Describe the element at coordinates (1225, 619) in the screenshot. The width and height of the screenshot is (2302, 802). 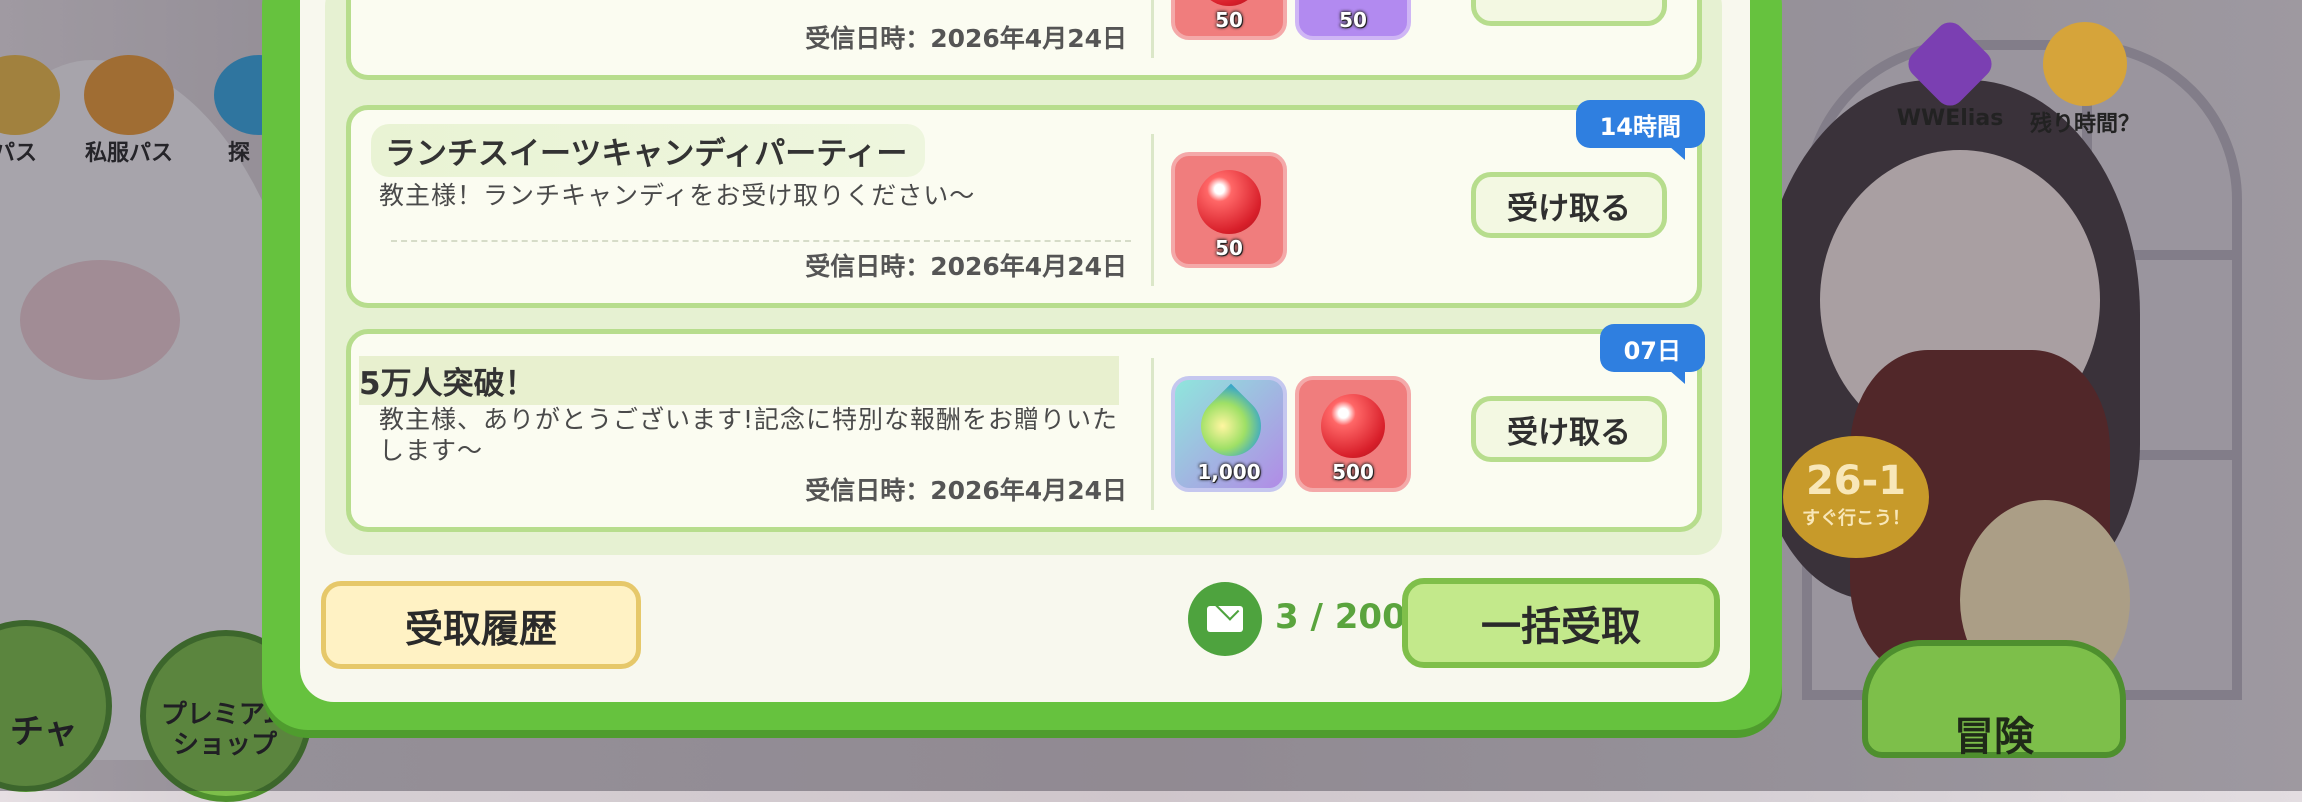
I see `mail-icon` at that location.